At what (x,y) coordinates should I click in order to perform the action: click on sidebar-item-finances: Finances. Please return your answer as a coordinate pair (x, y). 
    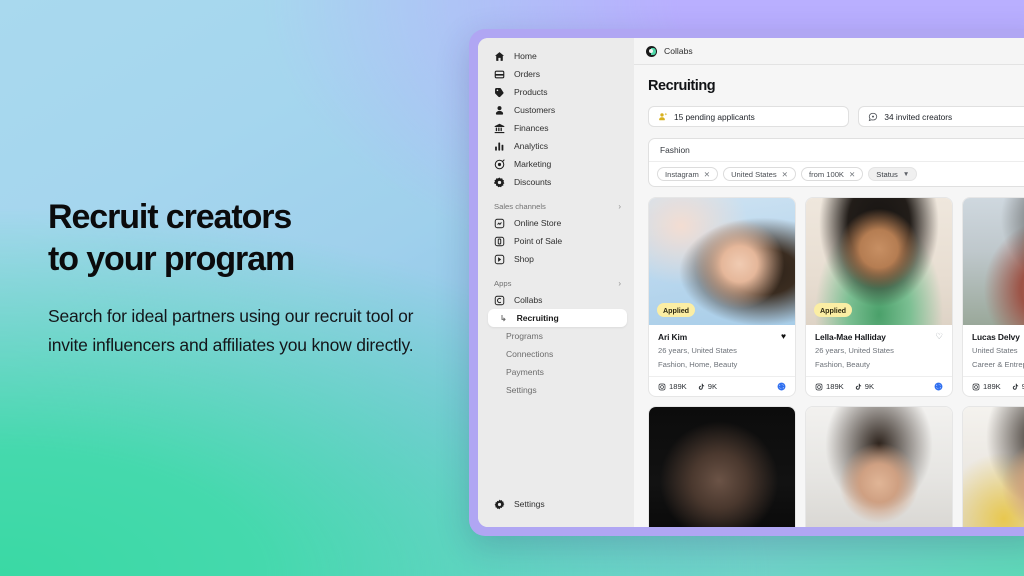
    Looking at the image, I should click on (557, 128).